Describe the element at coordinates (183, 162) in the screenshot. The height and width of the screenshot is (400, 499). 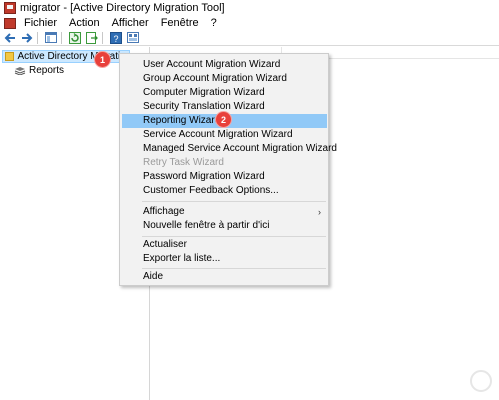
I see `menu-item-retry-task: Retry Task Wizard` at that location.